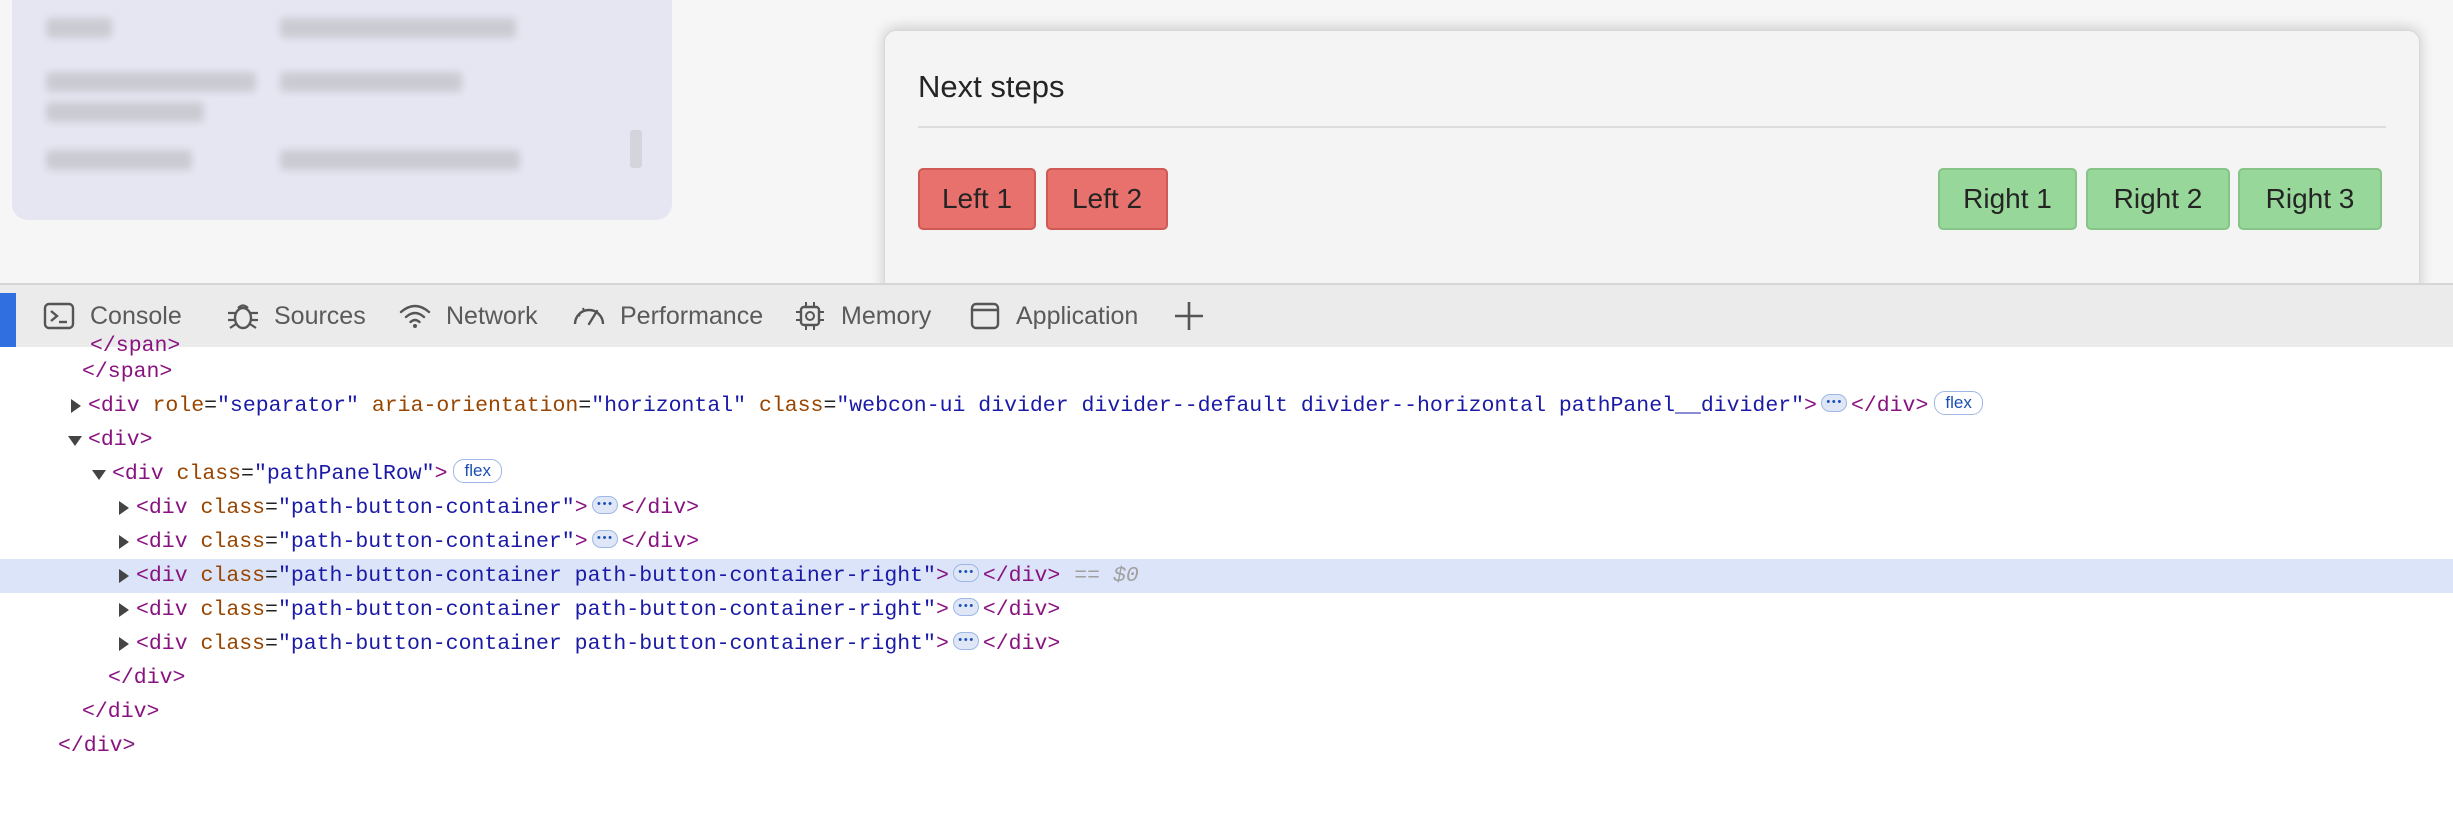 The height and width of the screenshot is (831, 2453). Describe the element at coordinates (1226, 712) in the screenshot. I see `dom-line-close-div: </div>` at that location.